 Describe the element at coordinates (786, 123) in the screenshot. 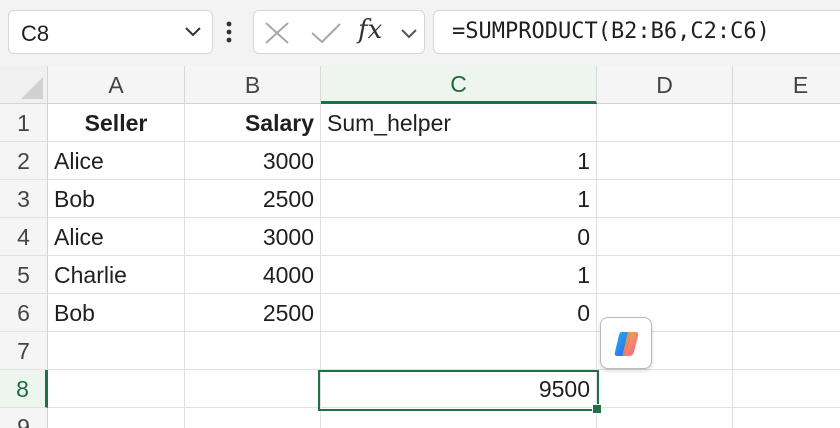

I see `cell-e1` at that location.